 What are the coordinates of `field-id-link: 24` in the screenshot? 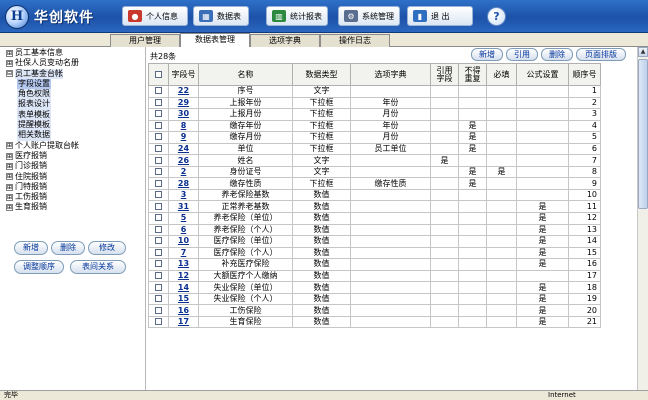 It's located at (183, 149).